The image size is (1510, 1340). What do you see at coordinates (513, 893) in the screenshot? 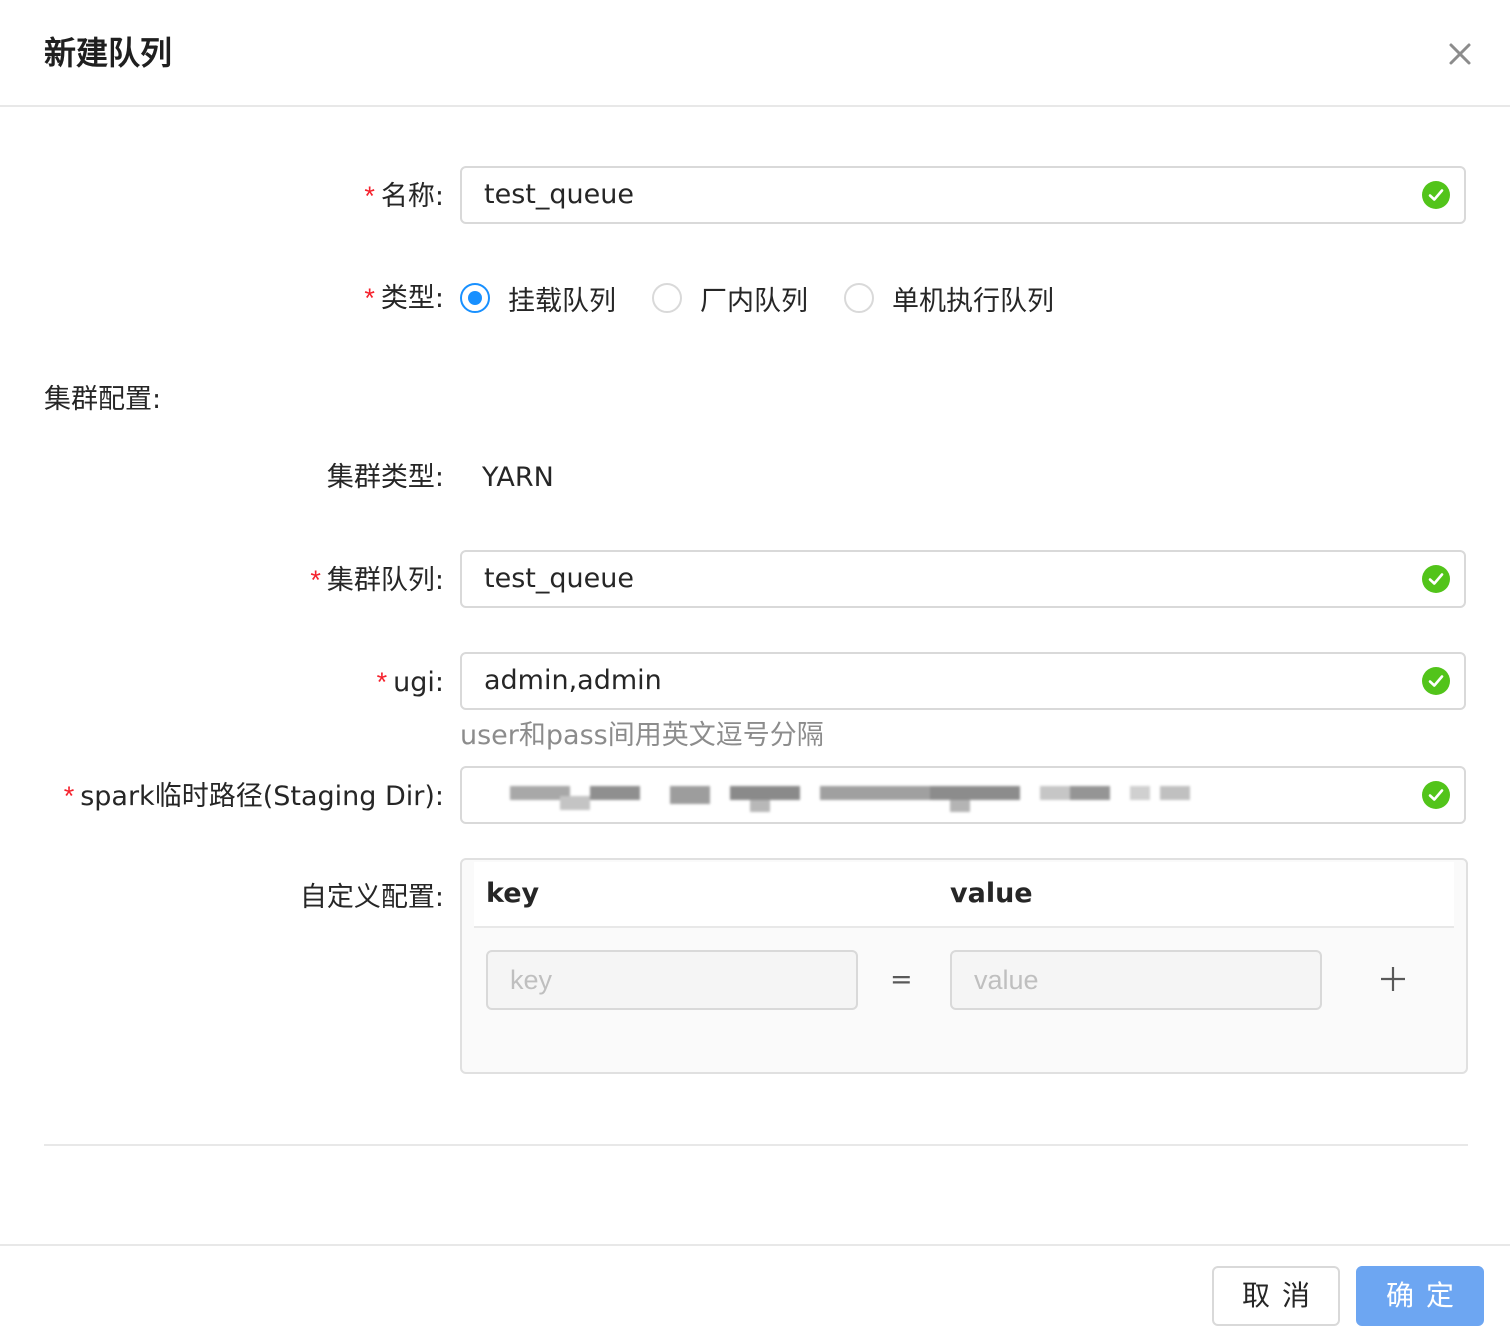
I see `column-header-key: key` at bounding box center [513, 893].